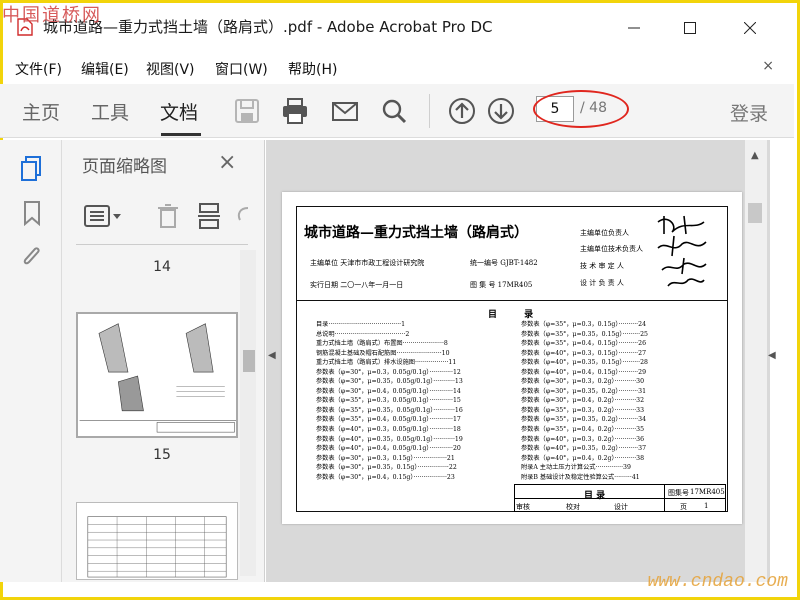 This screenshot has height=600, width=800. Describe the element at coordinates (162, 455) in the screenshot. I see `thumbnail-label-15: 15` at that location.